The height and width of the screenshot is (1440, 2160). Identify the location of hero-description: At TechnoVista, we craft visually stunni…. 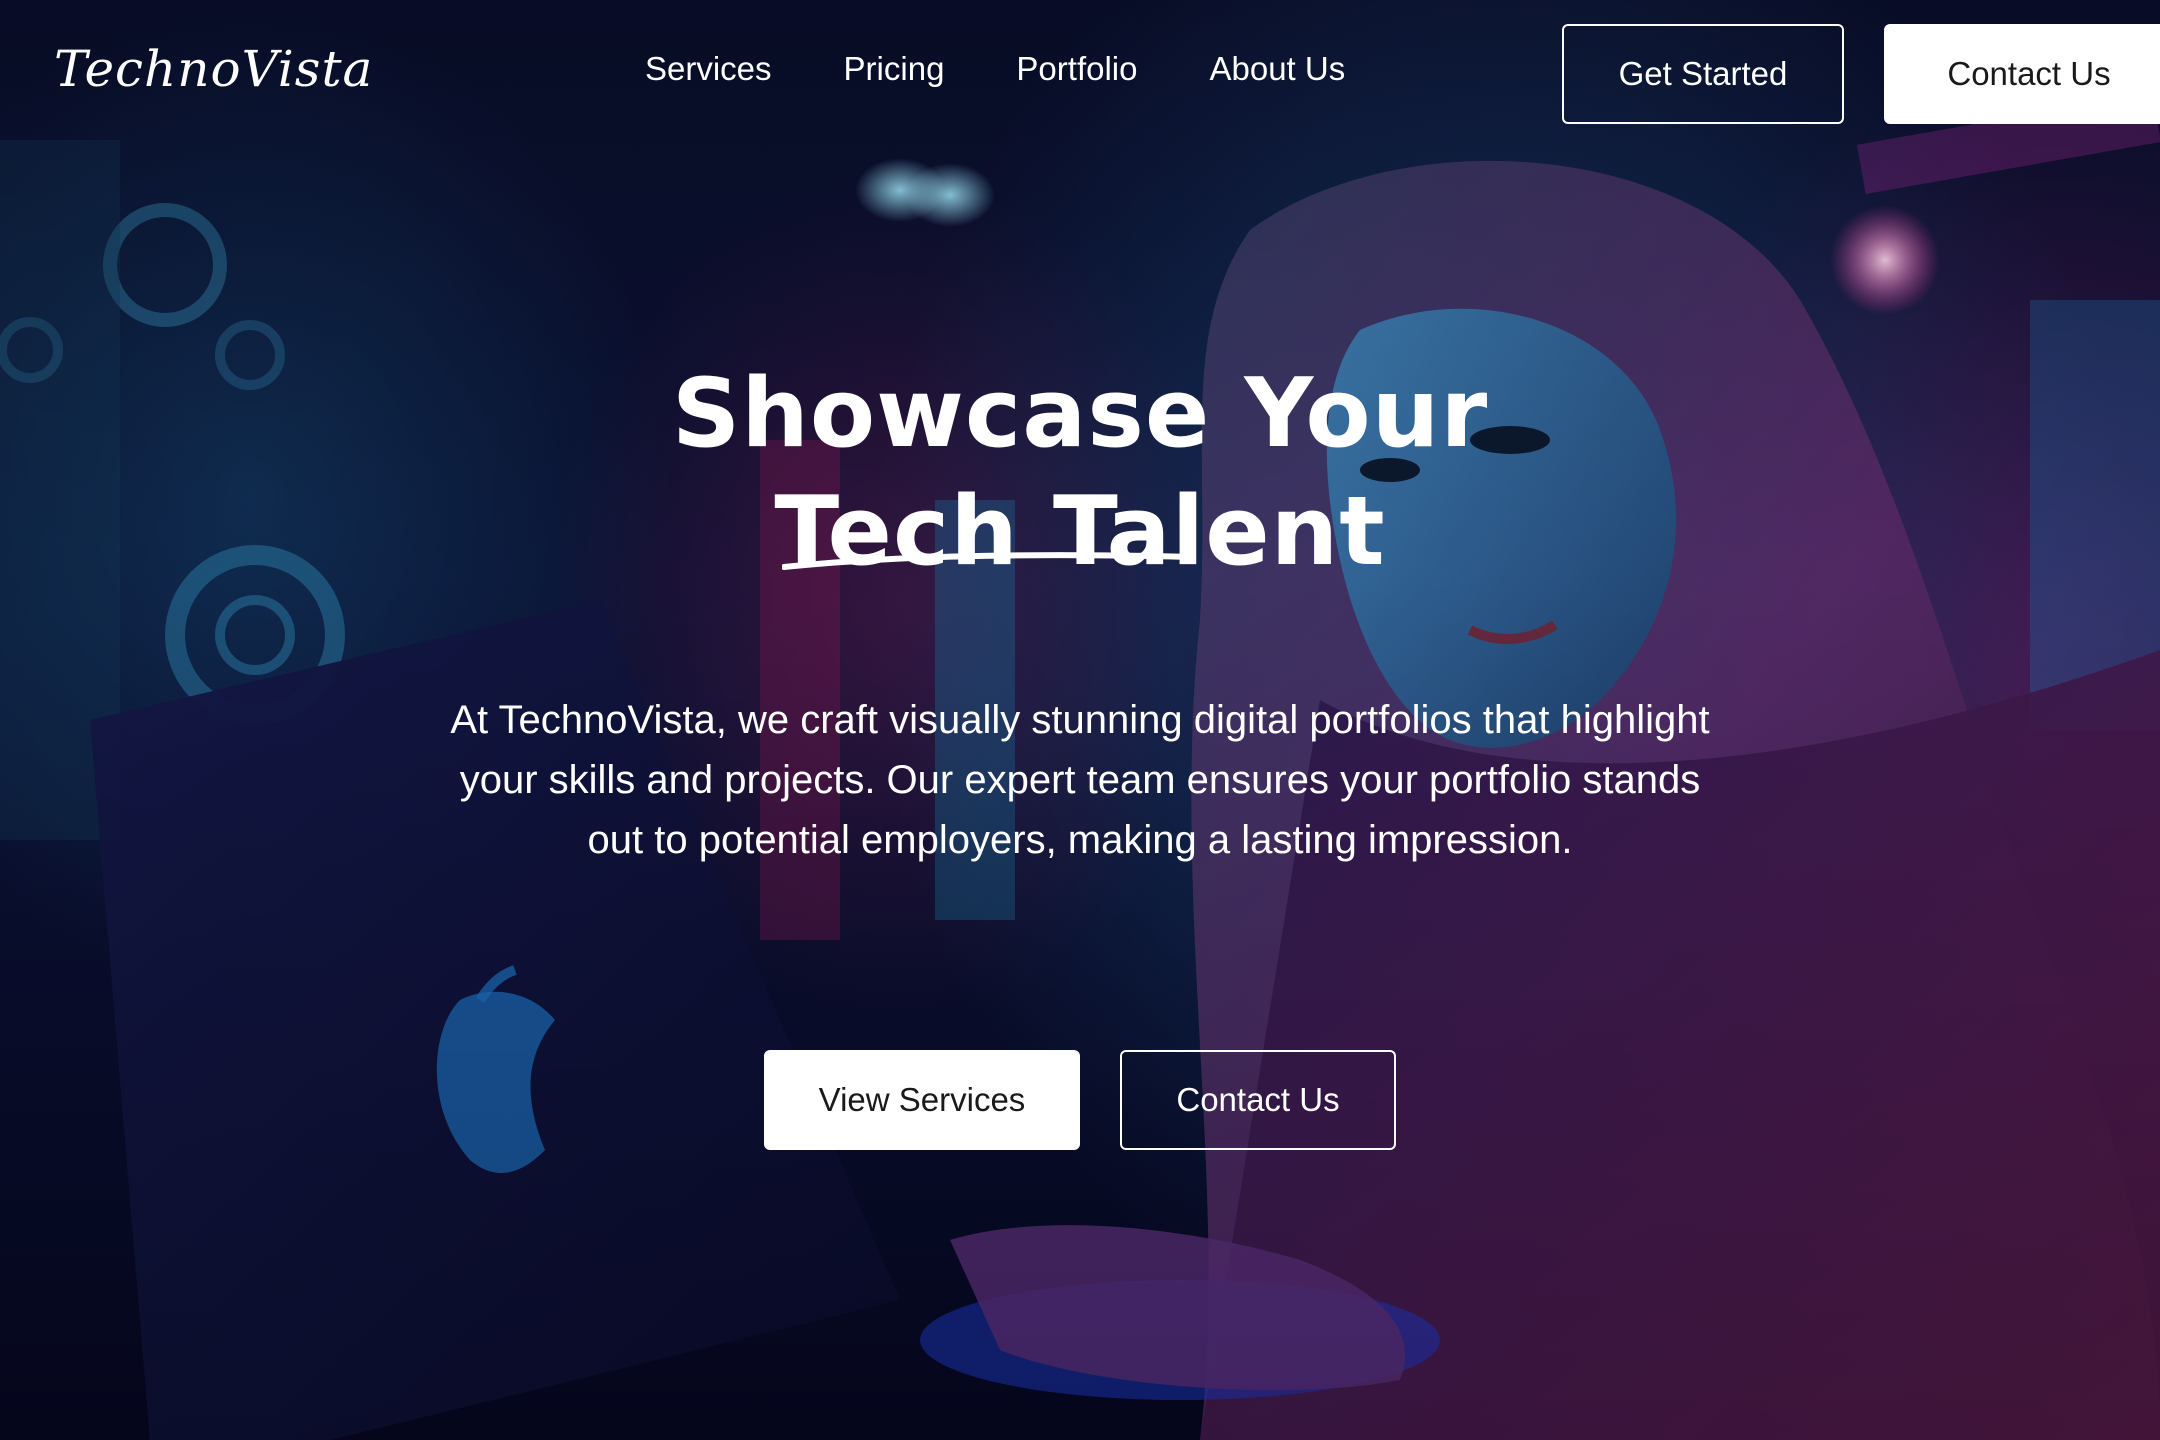
(1080, 780).